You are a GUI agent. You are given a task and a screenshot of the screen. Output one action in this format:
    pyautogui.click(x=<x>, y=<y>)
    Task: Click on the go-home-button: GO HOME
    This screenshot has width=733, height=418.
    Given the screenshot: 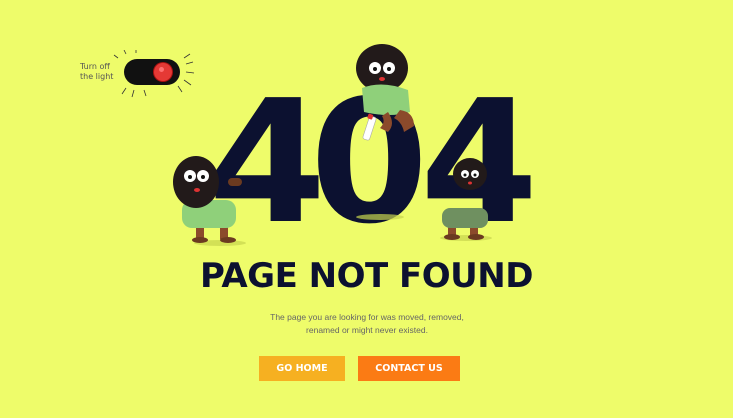 What is the action you would take?
    pyautogui.click(x=302, y=368)
    